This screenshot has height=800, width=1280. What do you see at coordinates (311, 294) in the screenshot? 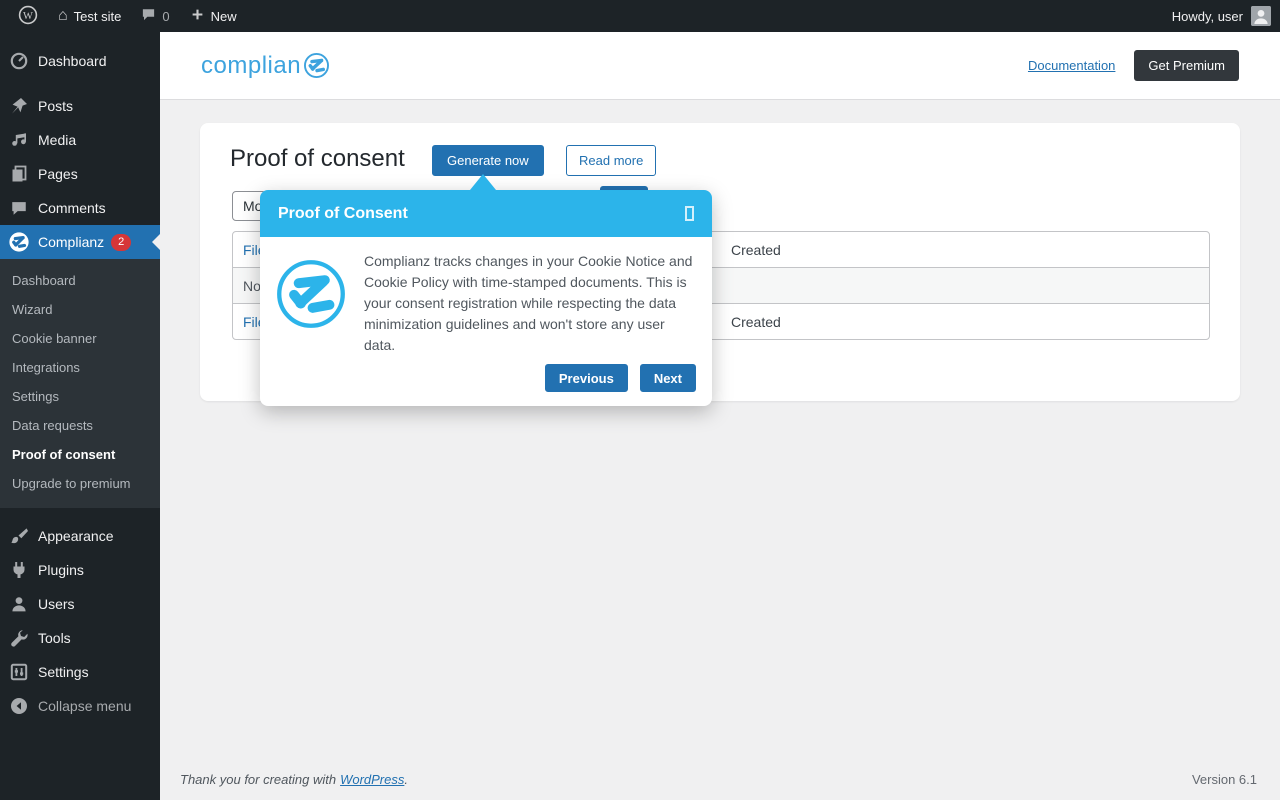
I see `complianz-badge-icon` at bounding box center [311, 294].